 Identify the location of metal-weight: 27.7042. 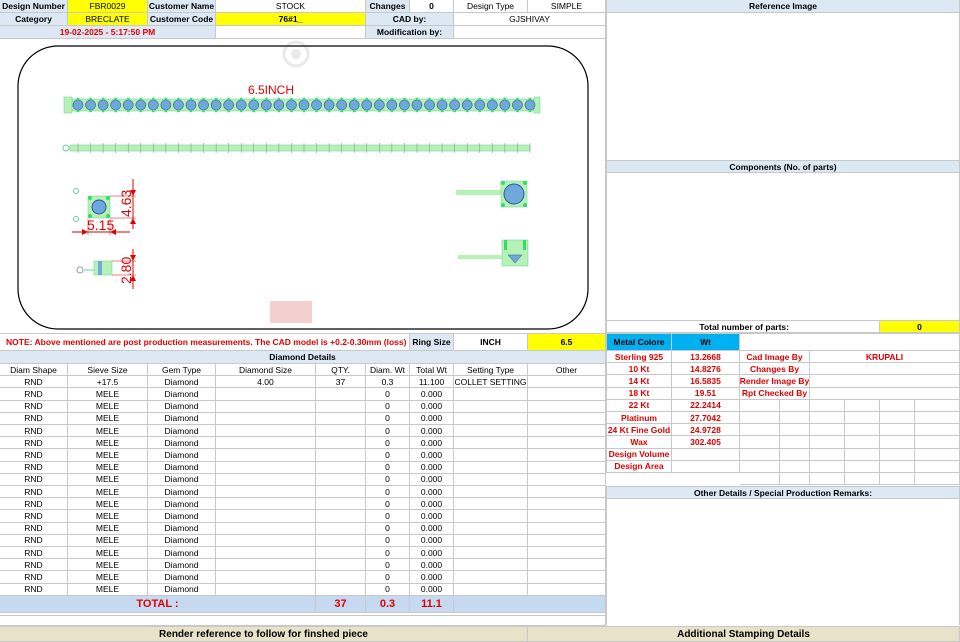
(706, 418).